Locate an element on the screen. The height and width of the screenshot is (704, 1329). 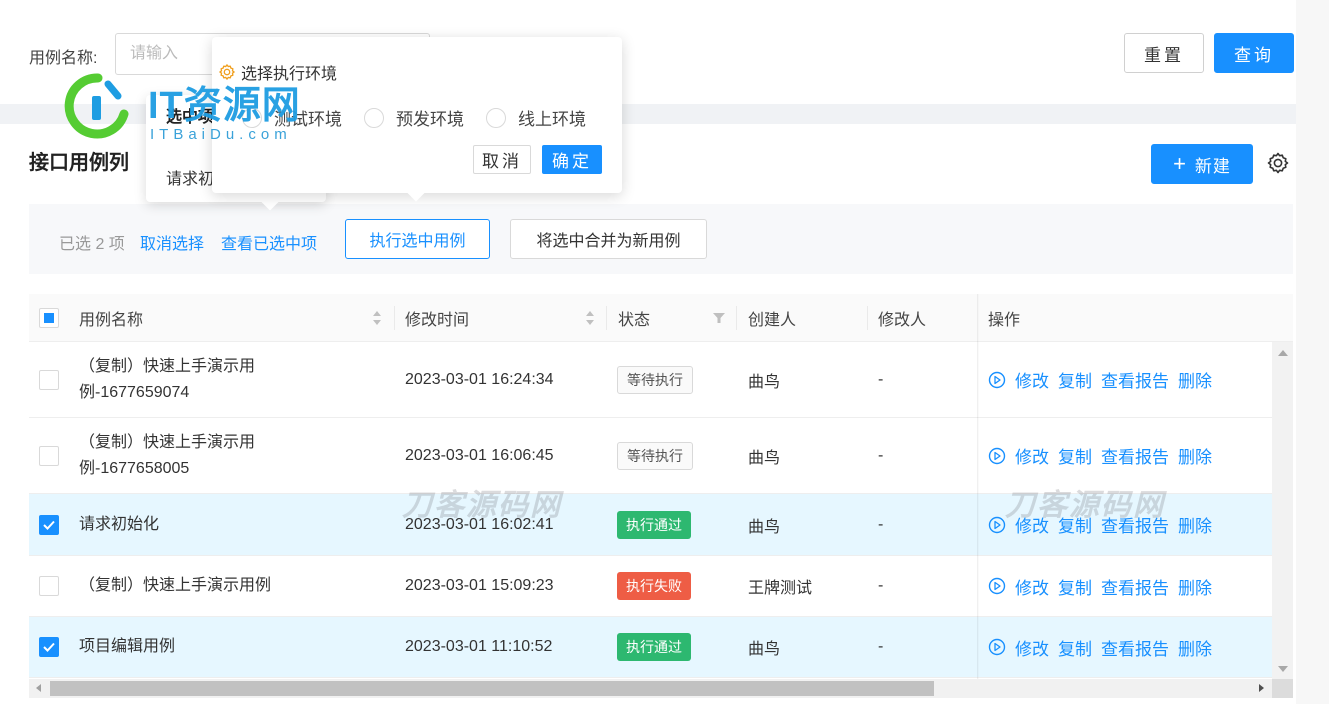
scroll-right-arrow-icon is located at coordinates (1261, 688).